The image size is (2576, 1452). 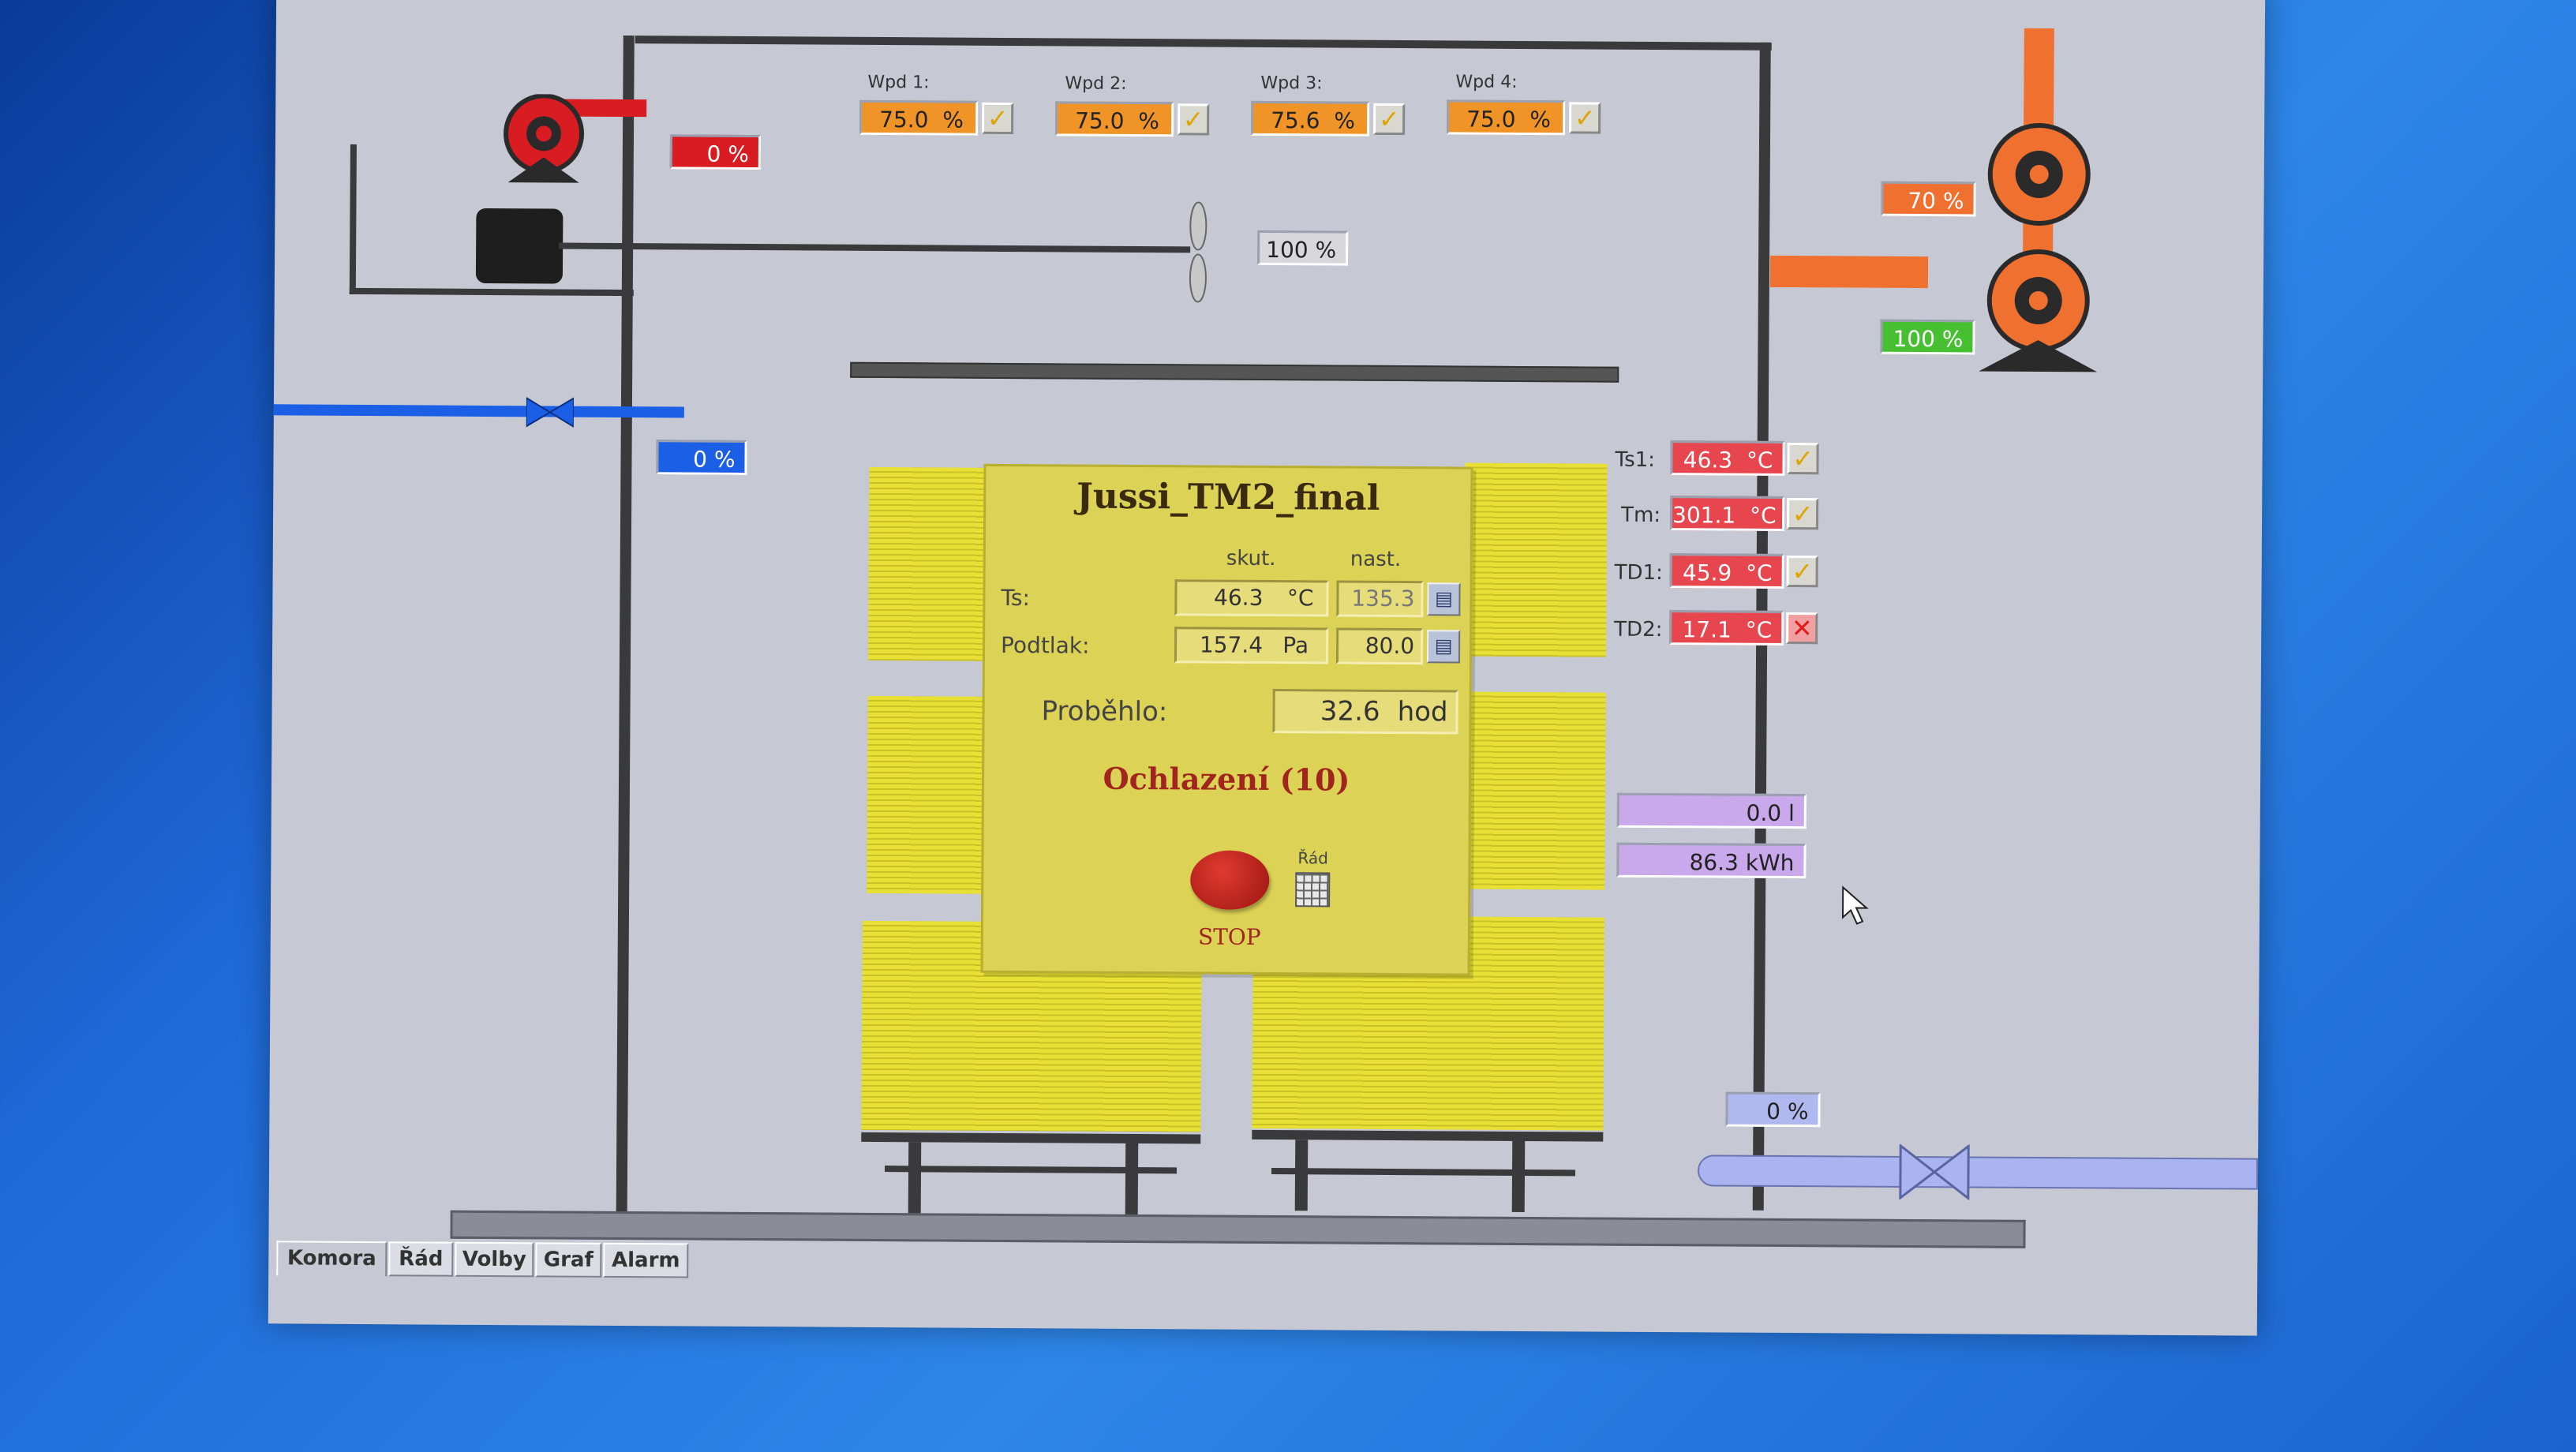 I want to click on energy-consumption-meter: 86.3 kWh, so click(x=1711, y=860).